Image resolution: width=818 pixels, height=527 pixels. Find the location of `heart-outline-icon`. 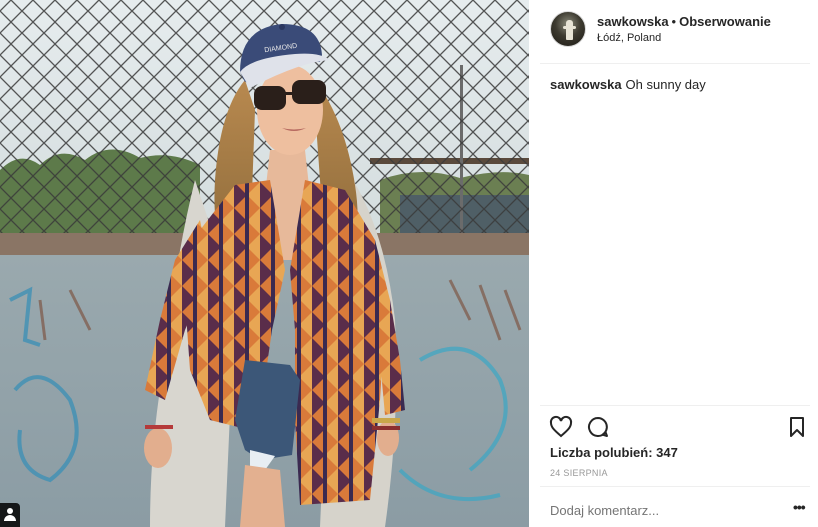

heart-outline-icon is located at coordinates (561, 427).